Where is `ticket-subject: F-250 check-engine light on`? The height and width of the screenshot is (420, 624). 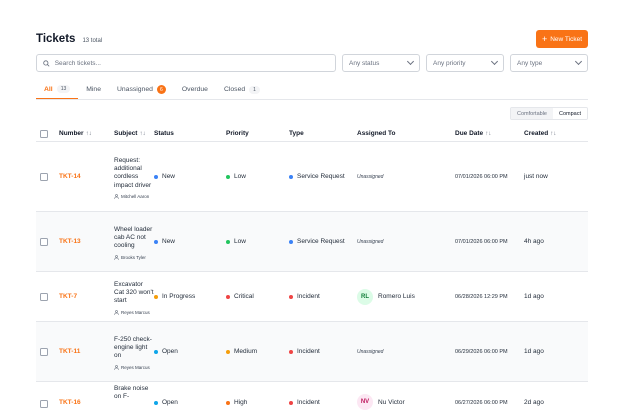 ticket-subject: F-250 check-engine light on is located at coordinates (133, 347).